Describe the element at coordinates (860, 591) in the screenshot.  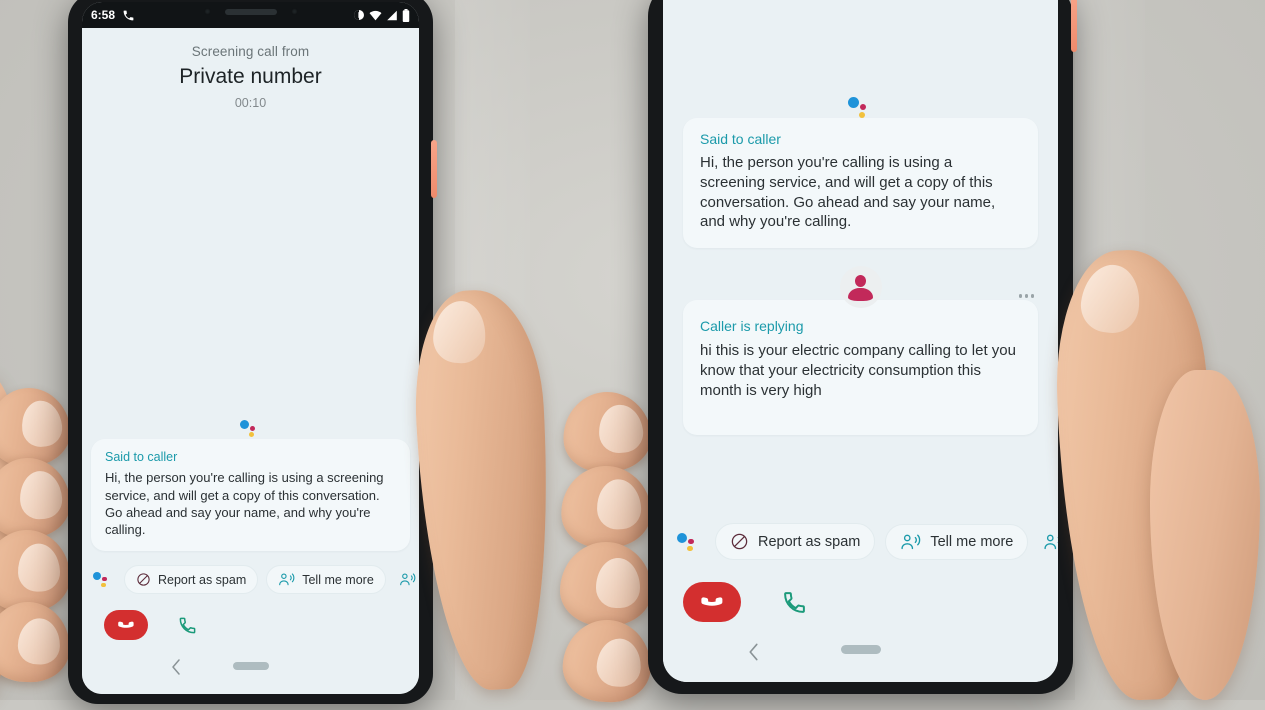
I see `right-control-row` at that location.